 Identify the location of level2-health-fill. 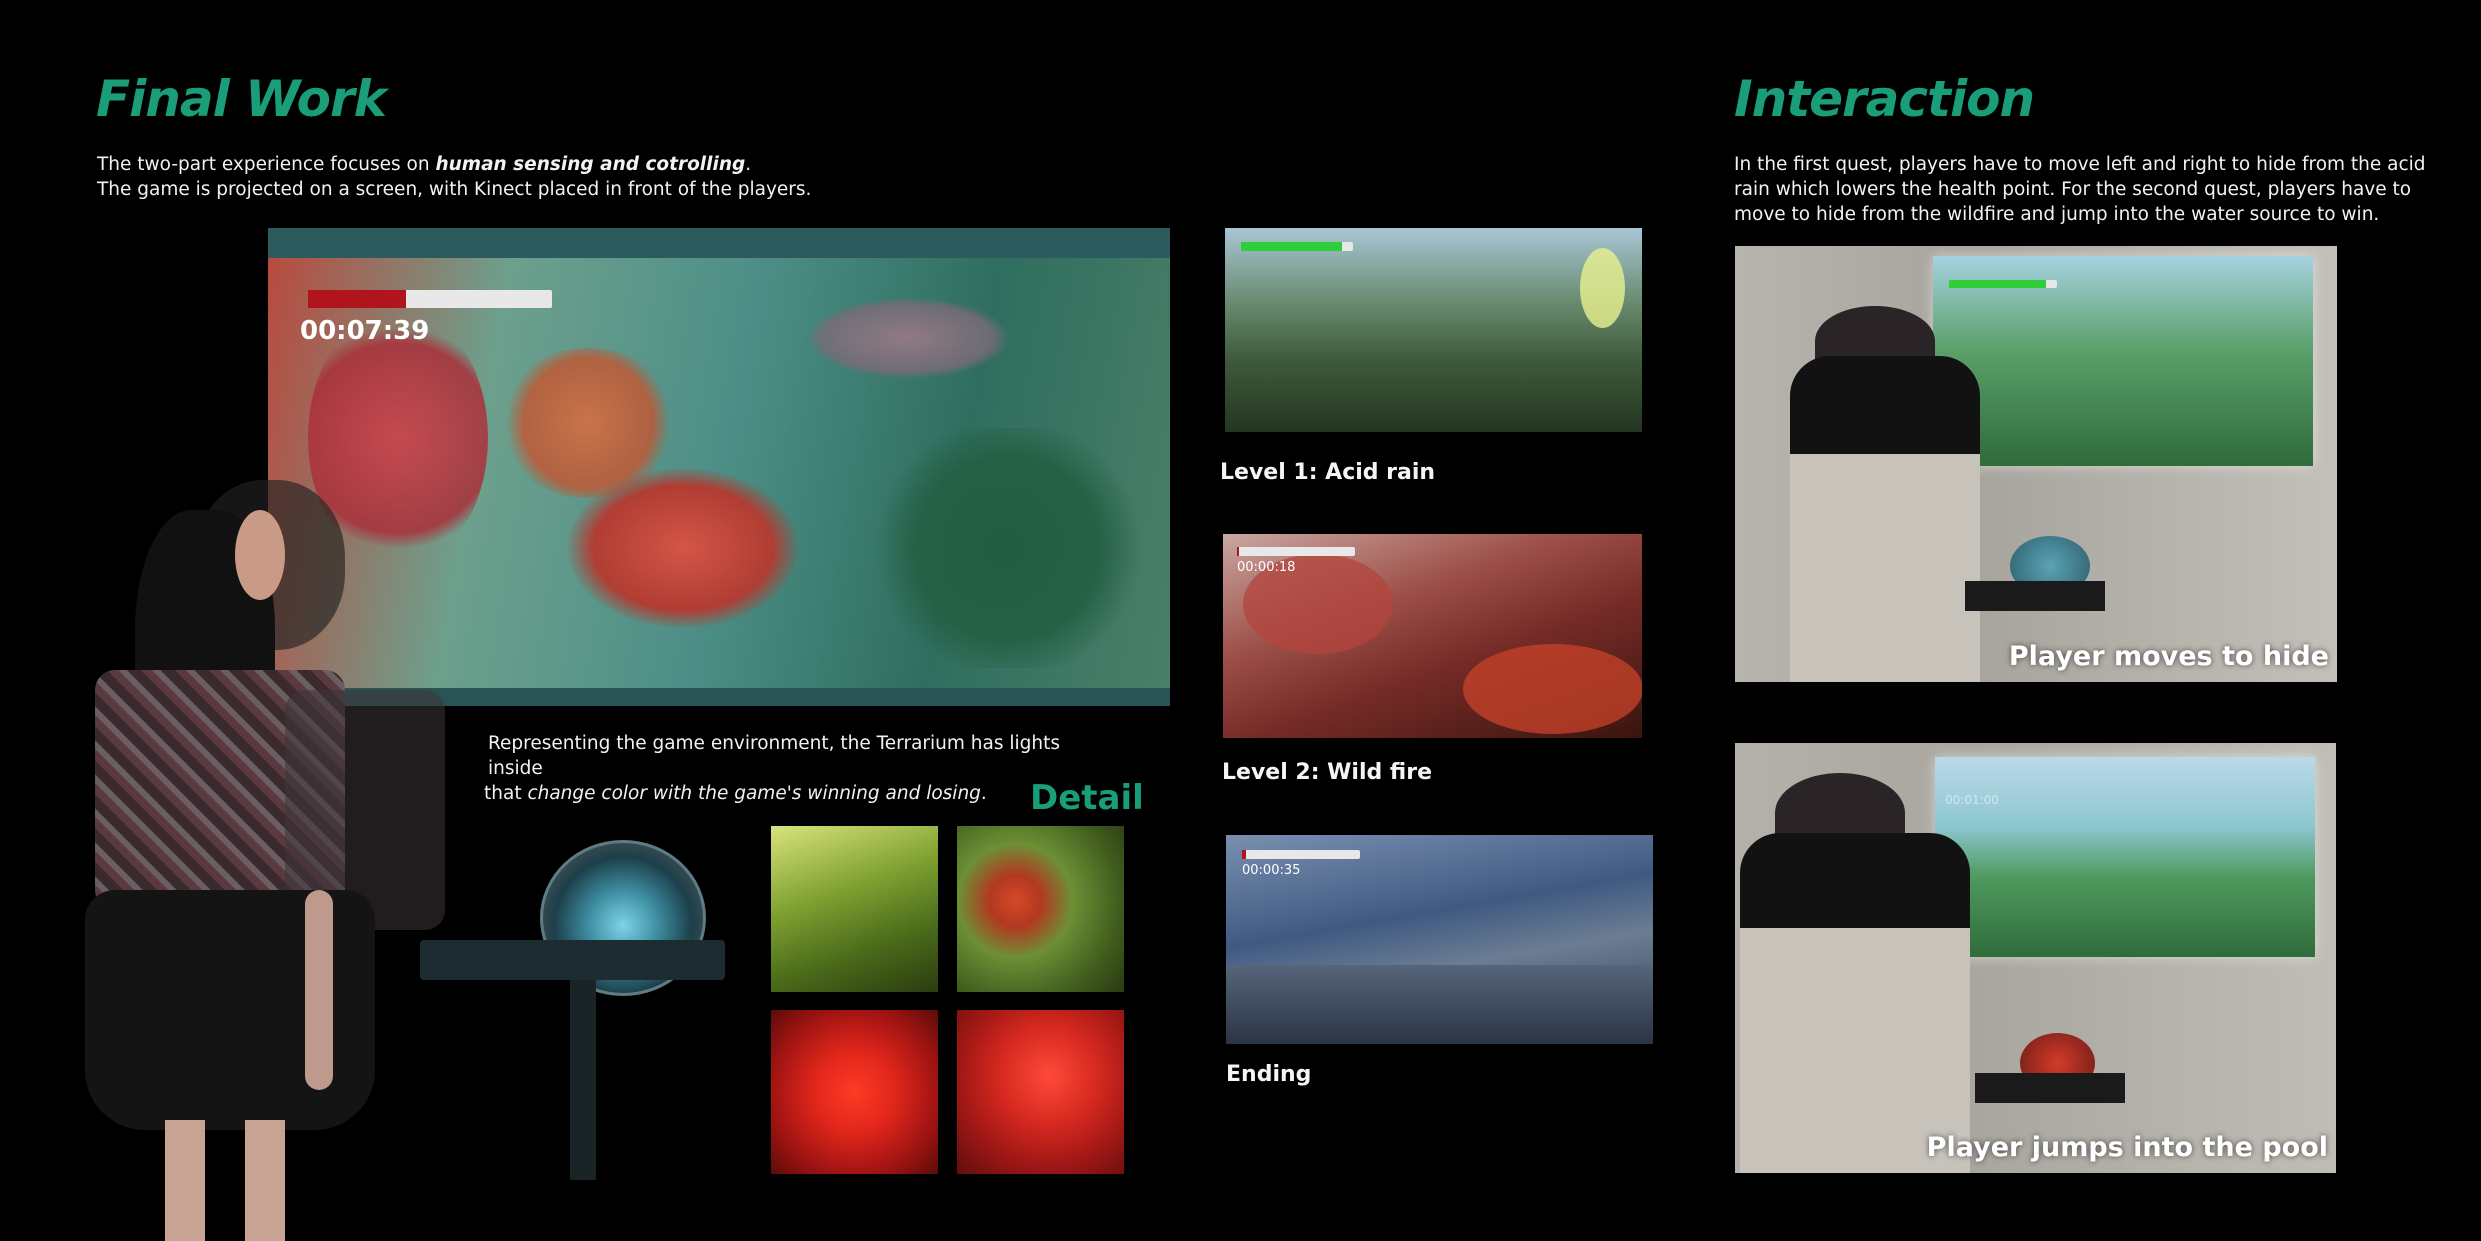
(1238, 551).